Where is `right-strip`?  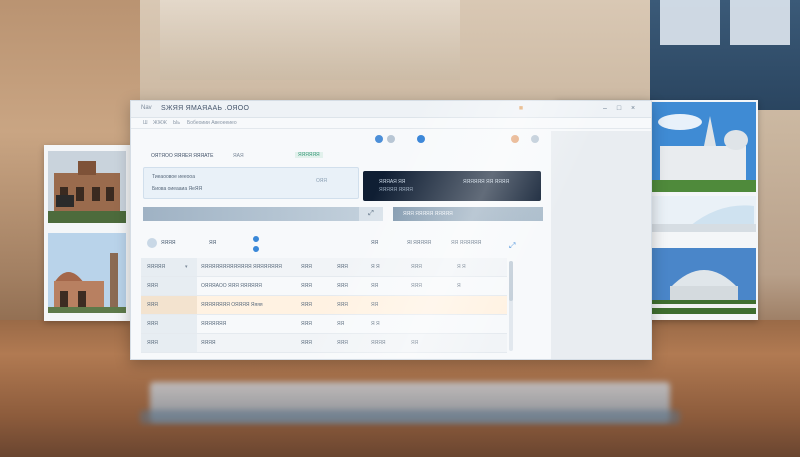
right-strip is located at coordinates (601, 245).